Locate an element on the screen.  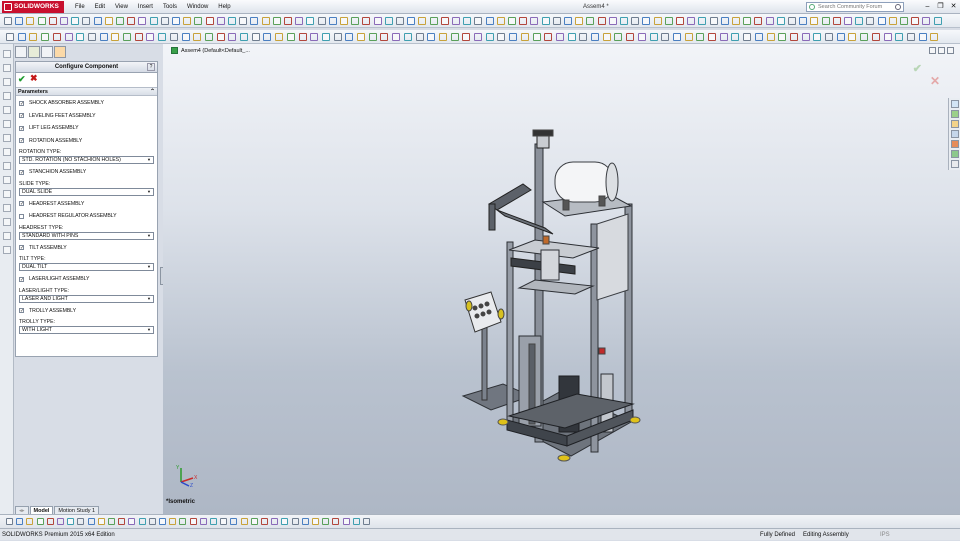
parameter-checkbox-row: HEADREST REGULATOR ASSEMBLY is located at coordinates (86, 216).